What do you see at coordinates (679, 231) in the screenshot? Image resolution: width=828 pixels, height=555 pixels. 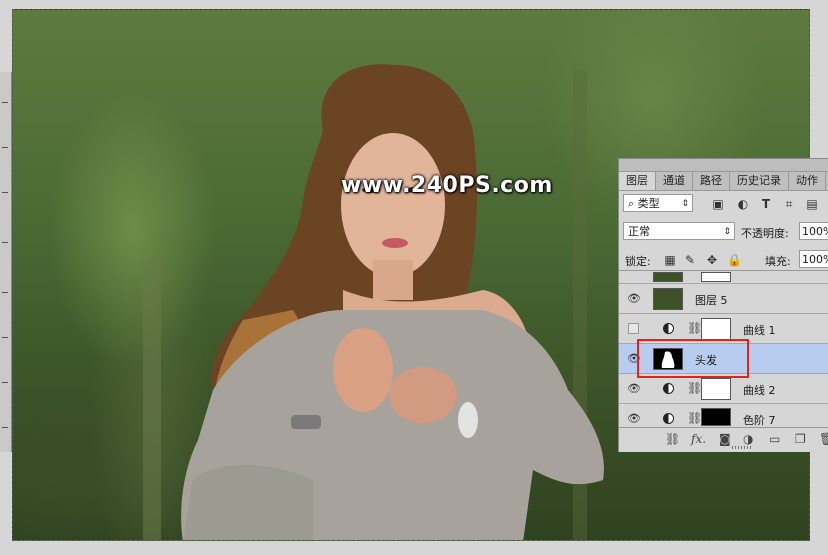 I see `blend-mode-select: 正常 ⇕` at bounding box center [679, 231].